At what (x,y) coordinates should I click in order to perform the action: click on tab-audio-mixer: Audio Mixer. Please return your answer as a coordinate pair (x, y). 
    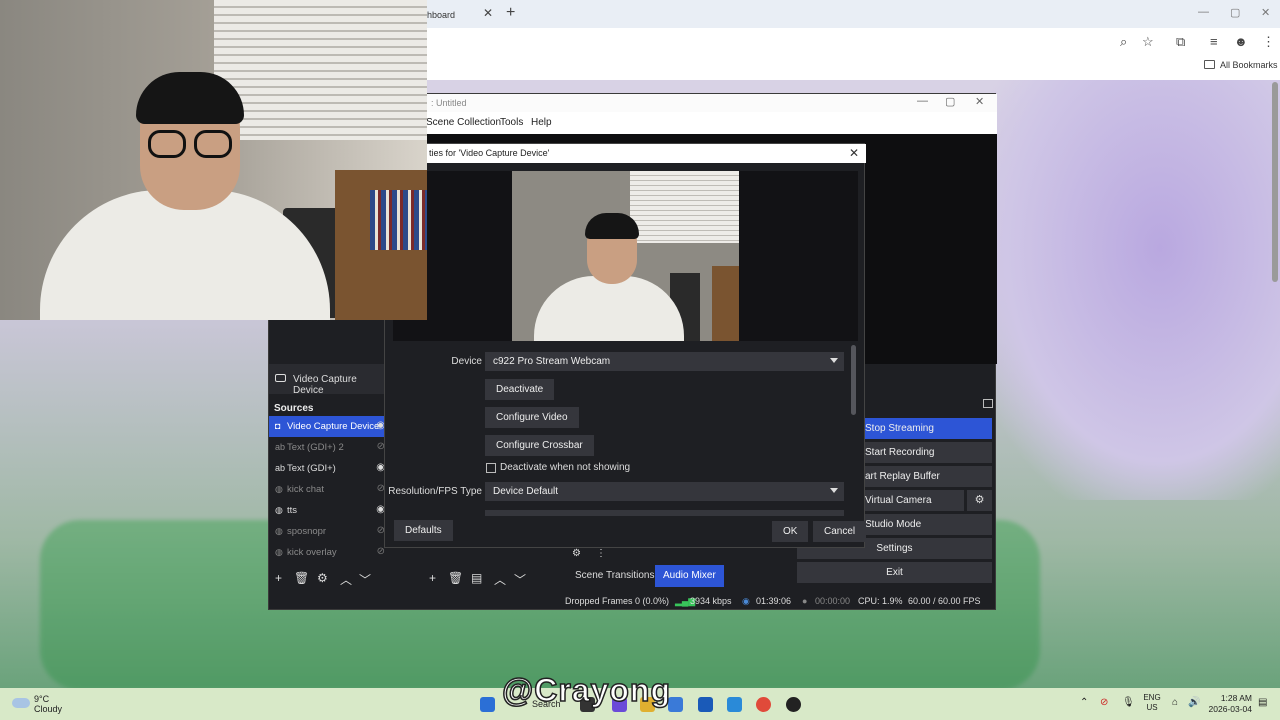
    Looking at the image, I should click on (689, 576).